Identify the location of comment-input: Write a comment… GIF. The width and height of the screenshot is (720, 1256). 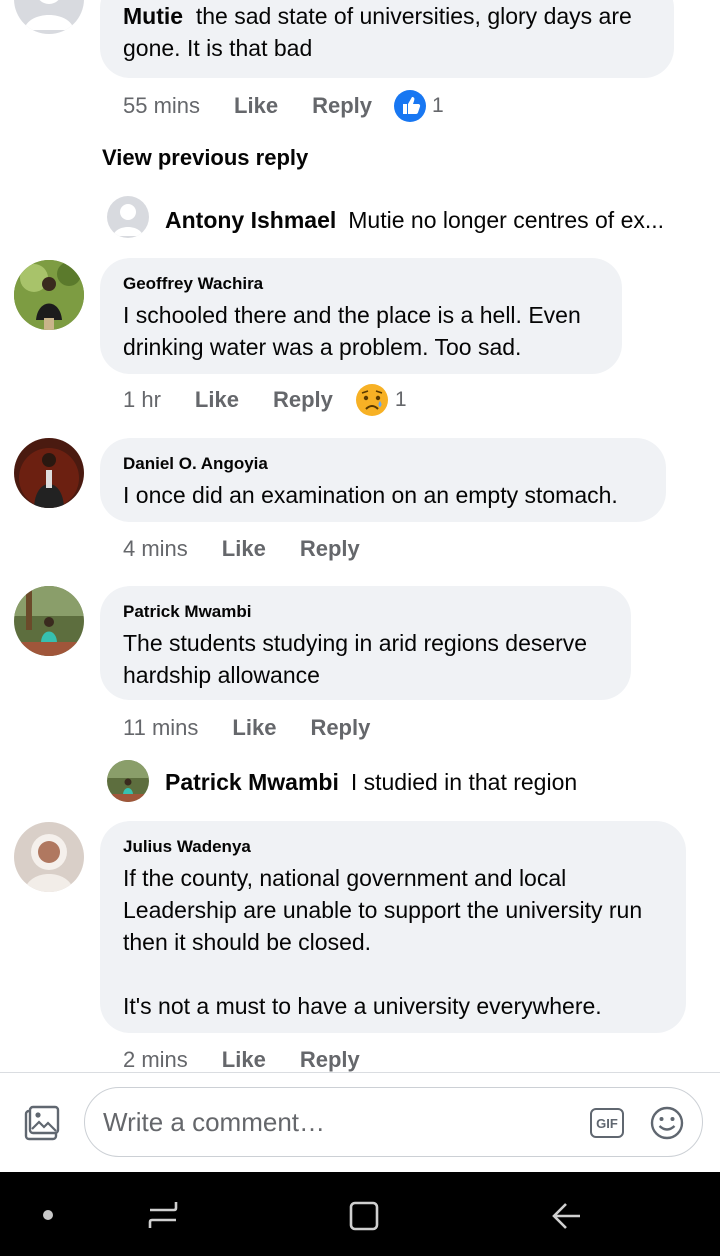
(393, 1122).